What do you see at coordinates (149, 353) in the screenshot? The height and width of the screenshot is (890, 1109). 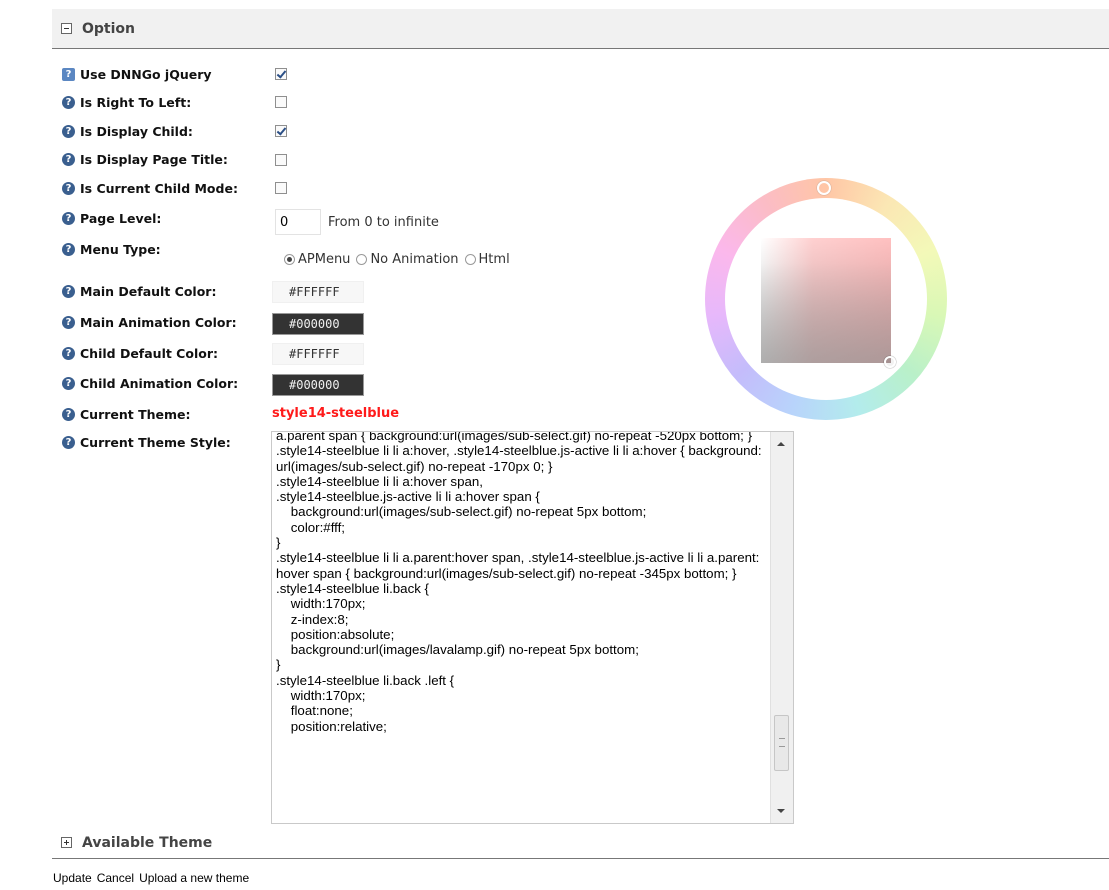 I see `label-child-default-color: Child Default Color:` at bounding box center [149, 353].